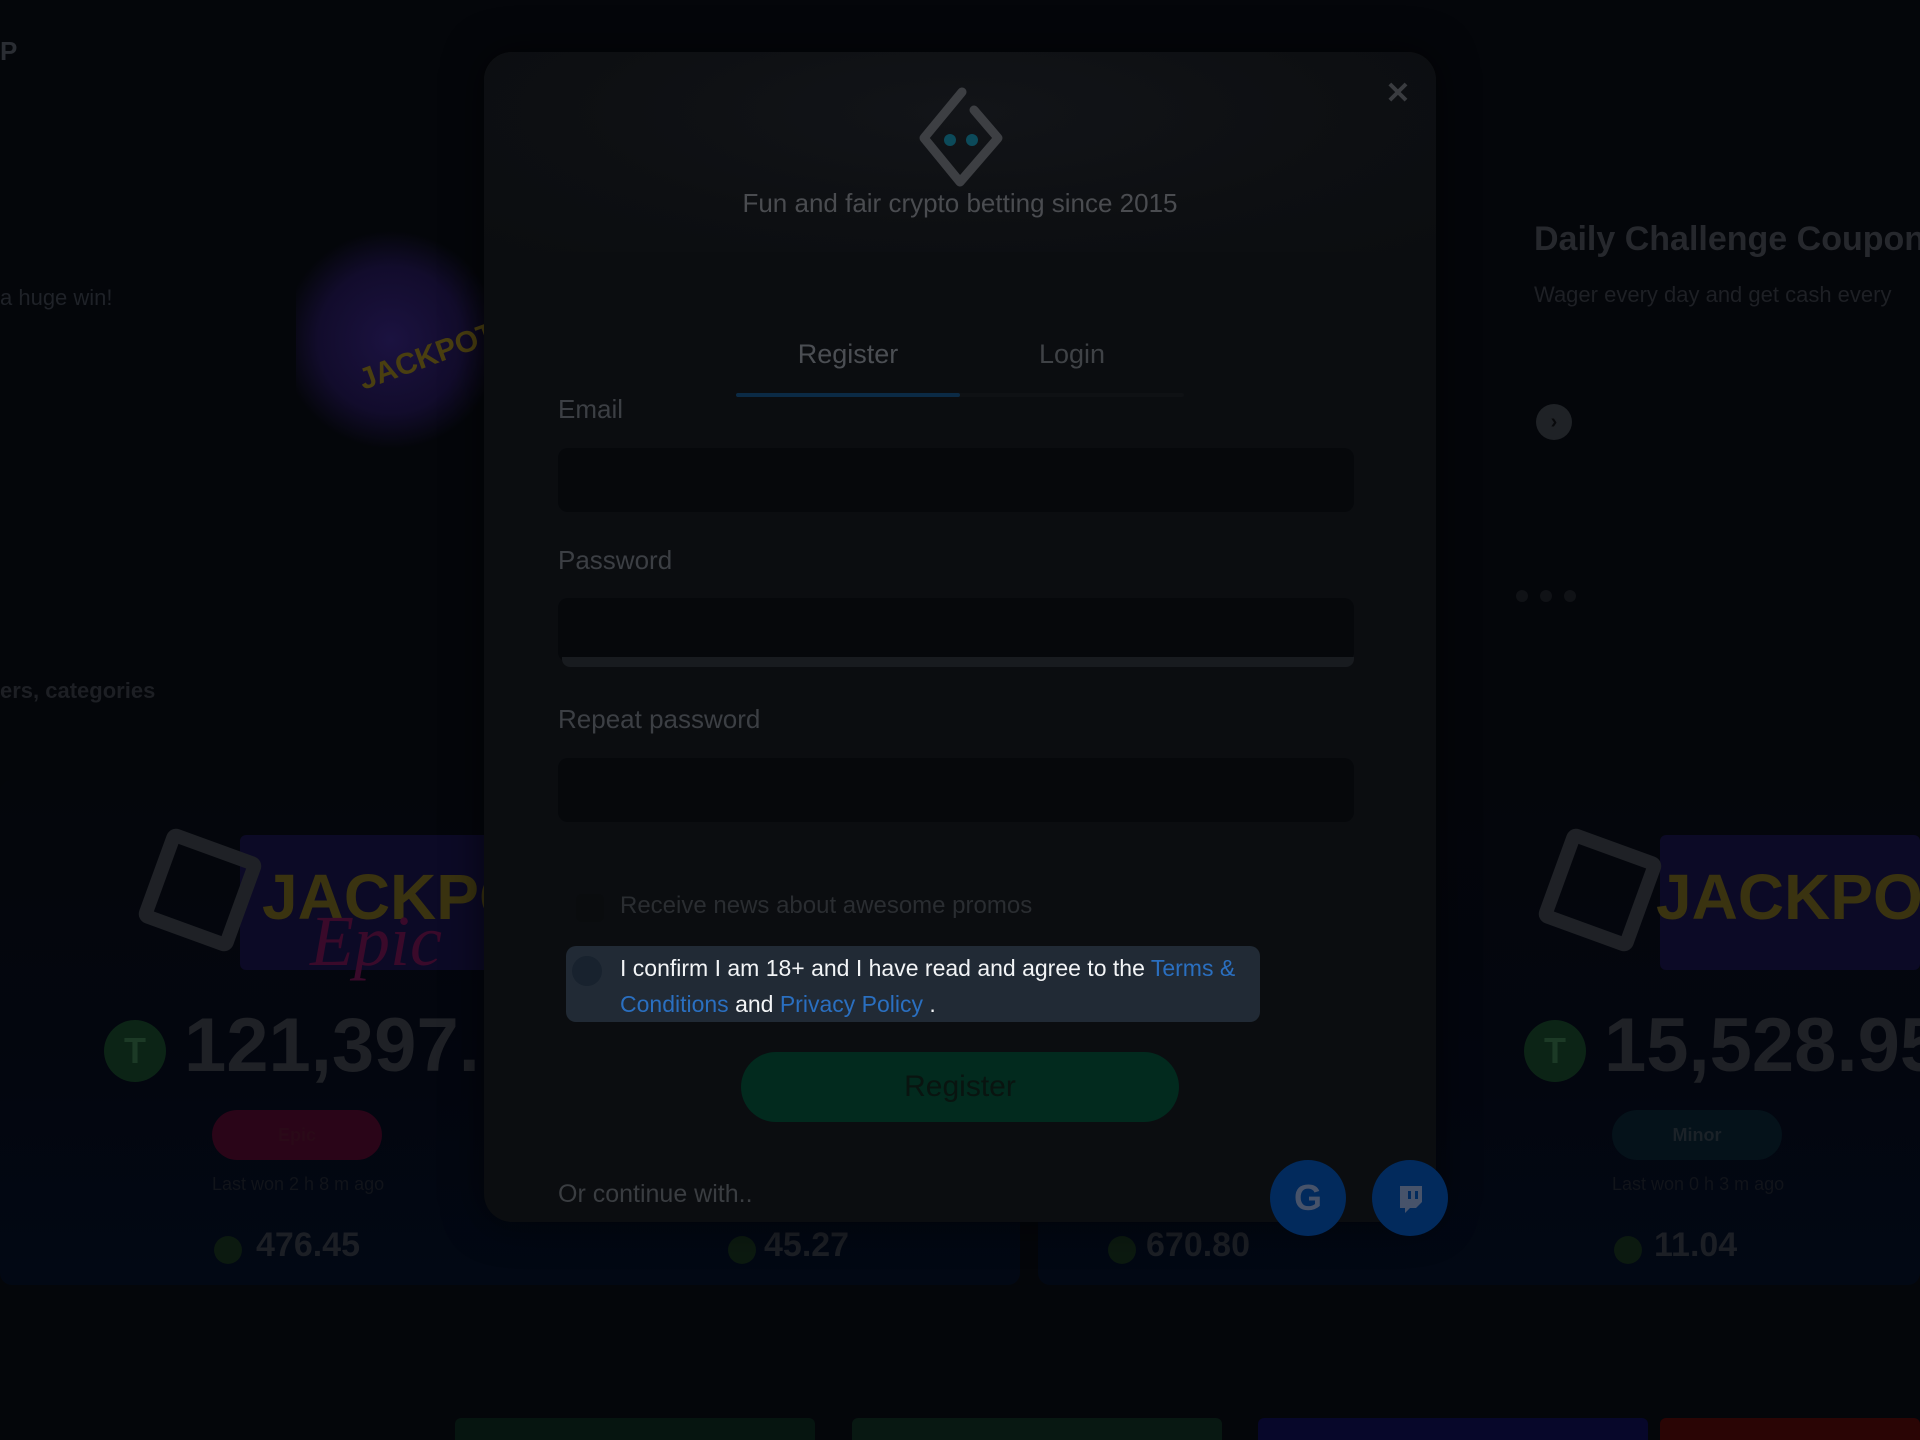 The width and height of the screenshot is (1920, 1440). I want to click on promo-checkbox-label: Receive news about awesome promos, so click(826, 905).